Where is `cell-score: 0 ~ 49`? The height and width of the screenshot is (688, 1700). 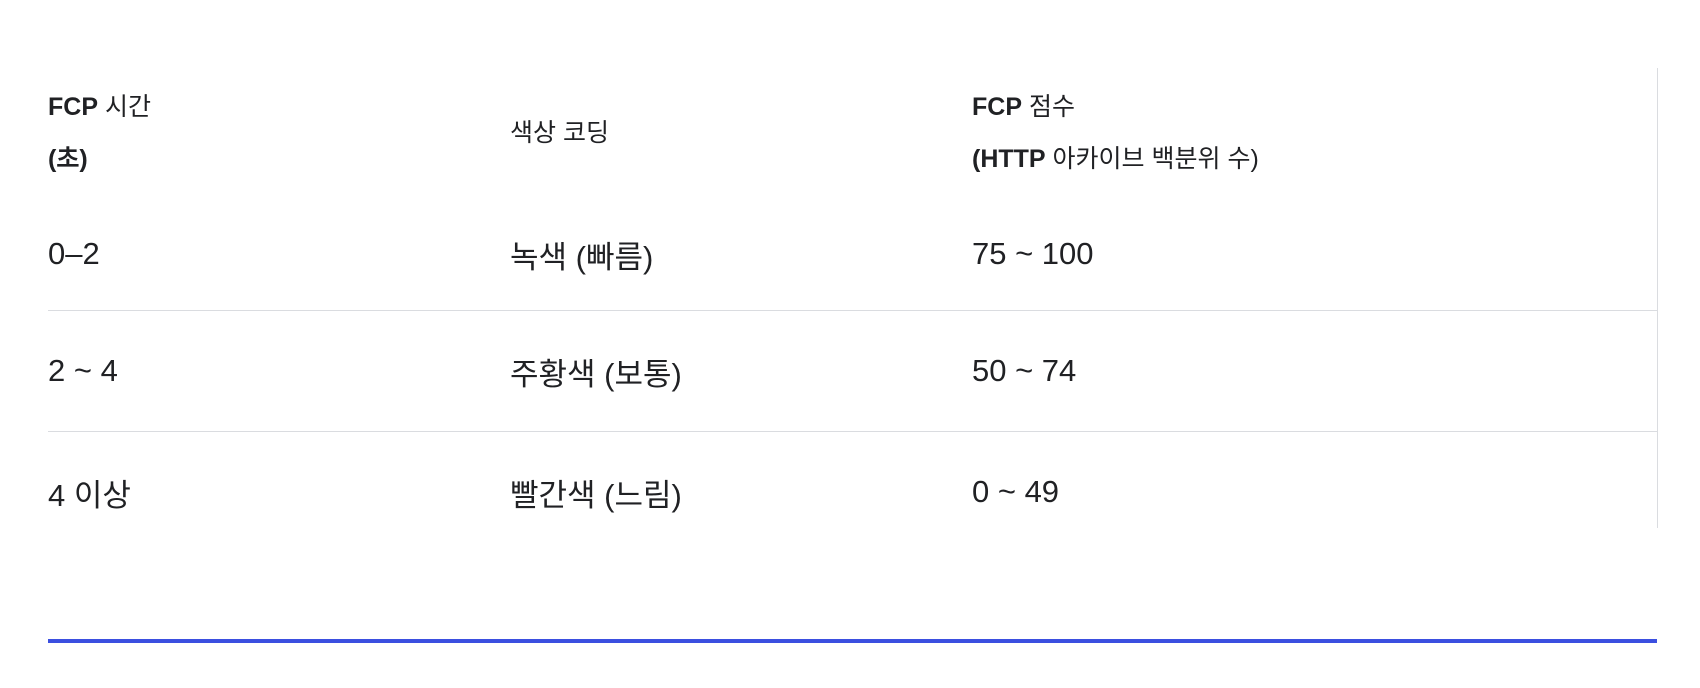
cell-score: 0 ~ 49 is located at coordinates (1016, 491).